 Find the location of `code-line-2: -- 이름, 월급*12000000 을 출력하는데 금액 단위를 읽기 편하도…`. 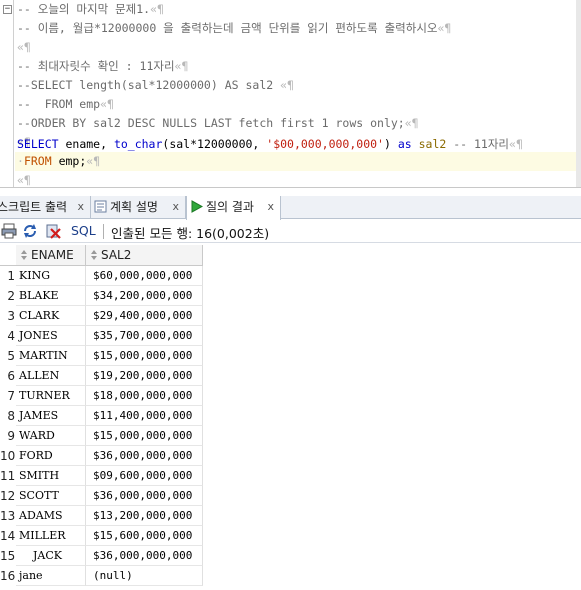

code-line-2: -- 이름, 월급*12000000 을 출력하는데 금액 단위를 읽기 편하도… is located at coordinates (234, 28).